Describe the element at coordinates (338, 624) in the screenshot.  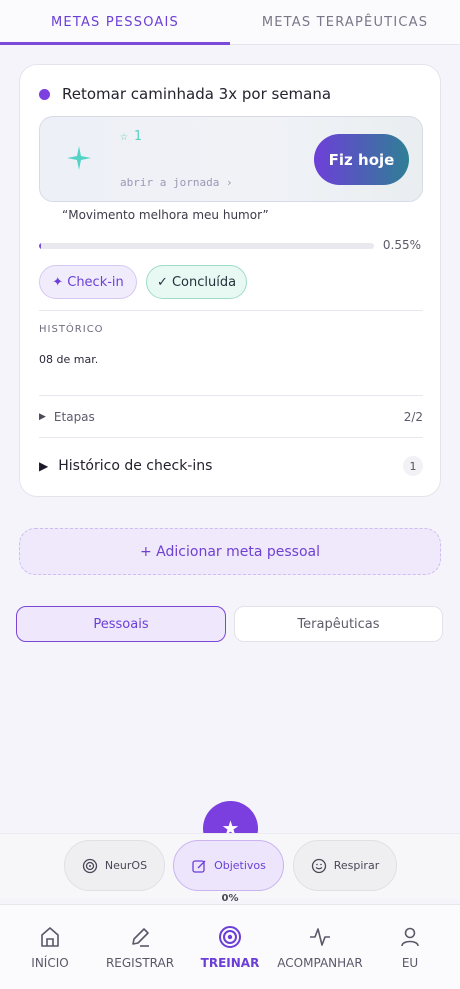
I see `segment-therapeutic: Terapêuticas` at that location.